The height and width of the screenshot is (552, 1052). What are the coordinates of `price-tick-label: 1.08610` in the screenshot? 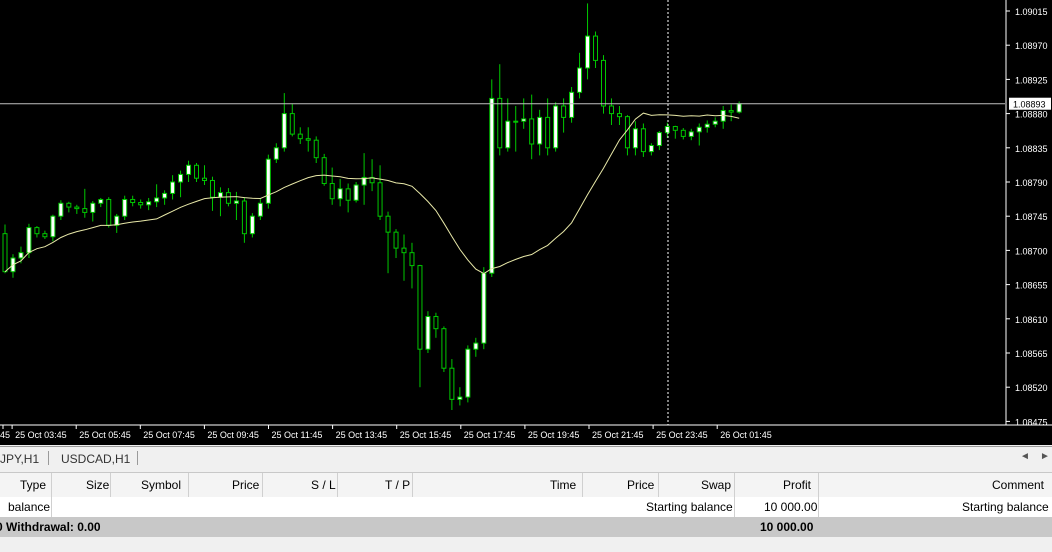 It's located at (1031, 320).